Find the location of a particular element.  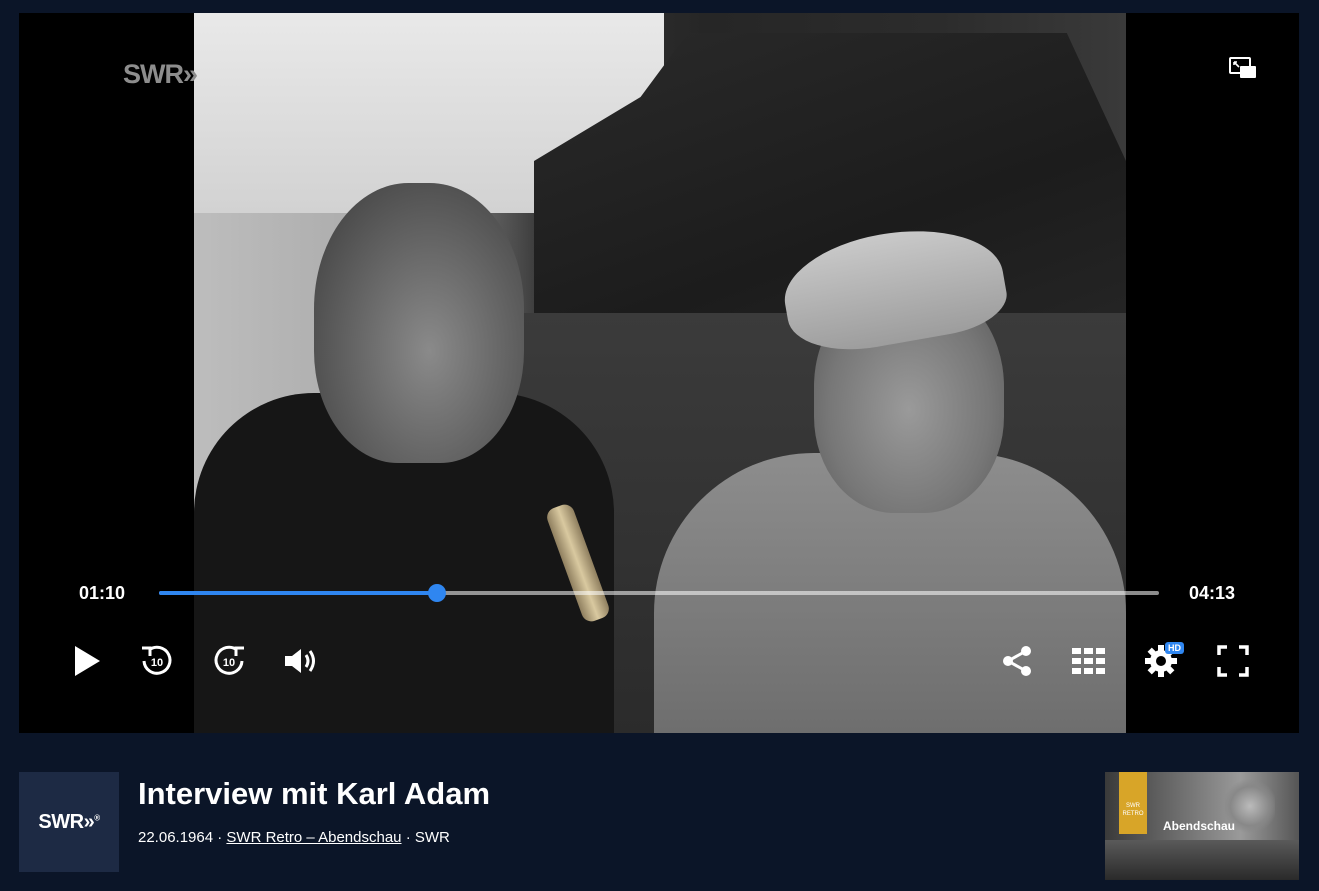

fullscreen-button is located at coordinates (1233, 661).